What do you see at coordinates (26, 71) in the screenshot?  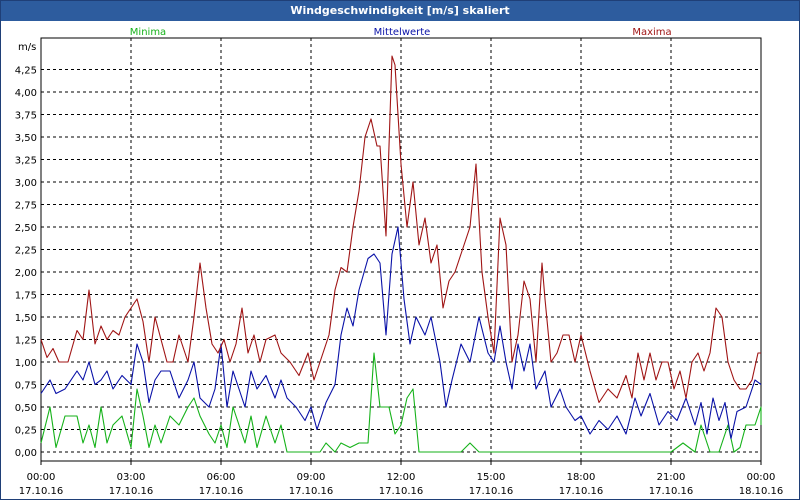 I see `y-tick-label: 4,25` at bounding box center [26, 71].